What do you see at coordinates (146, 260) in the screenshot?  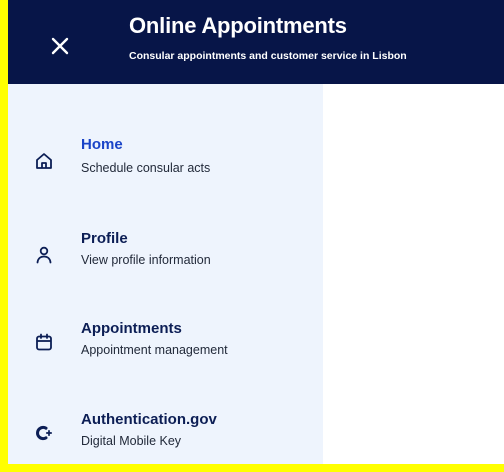 I see `sidebar-item-description: View profile information` at bounding box center [146, 260].